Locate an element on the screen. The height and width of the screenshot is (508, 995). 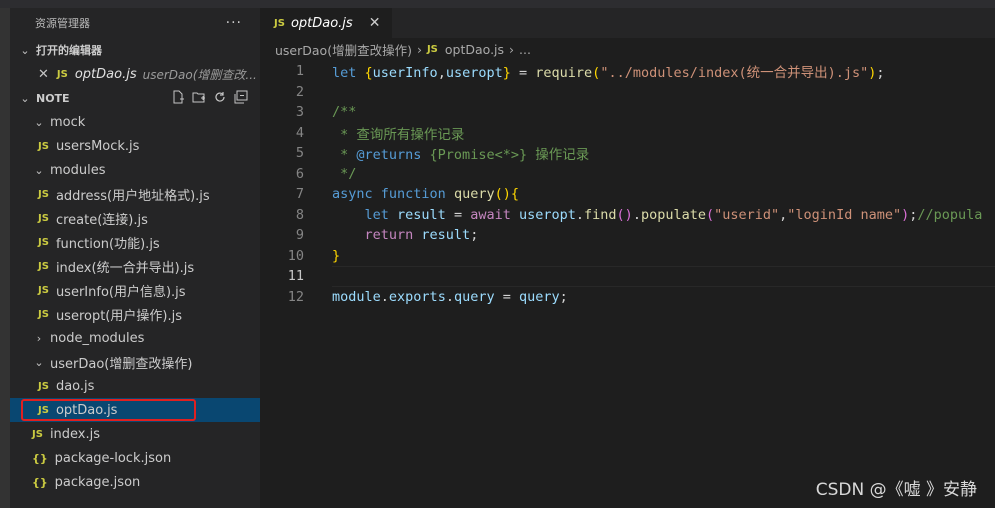
file-item: JS create(连接).js is located at coordinates (135, 218).